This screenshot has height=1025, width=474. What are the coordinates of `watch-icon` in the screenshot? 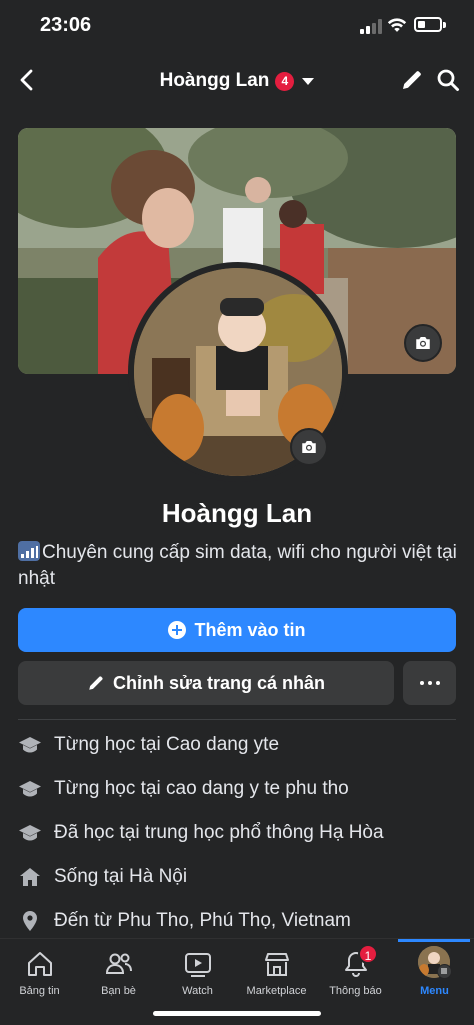 It's located at (198, 965).